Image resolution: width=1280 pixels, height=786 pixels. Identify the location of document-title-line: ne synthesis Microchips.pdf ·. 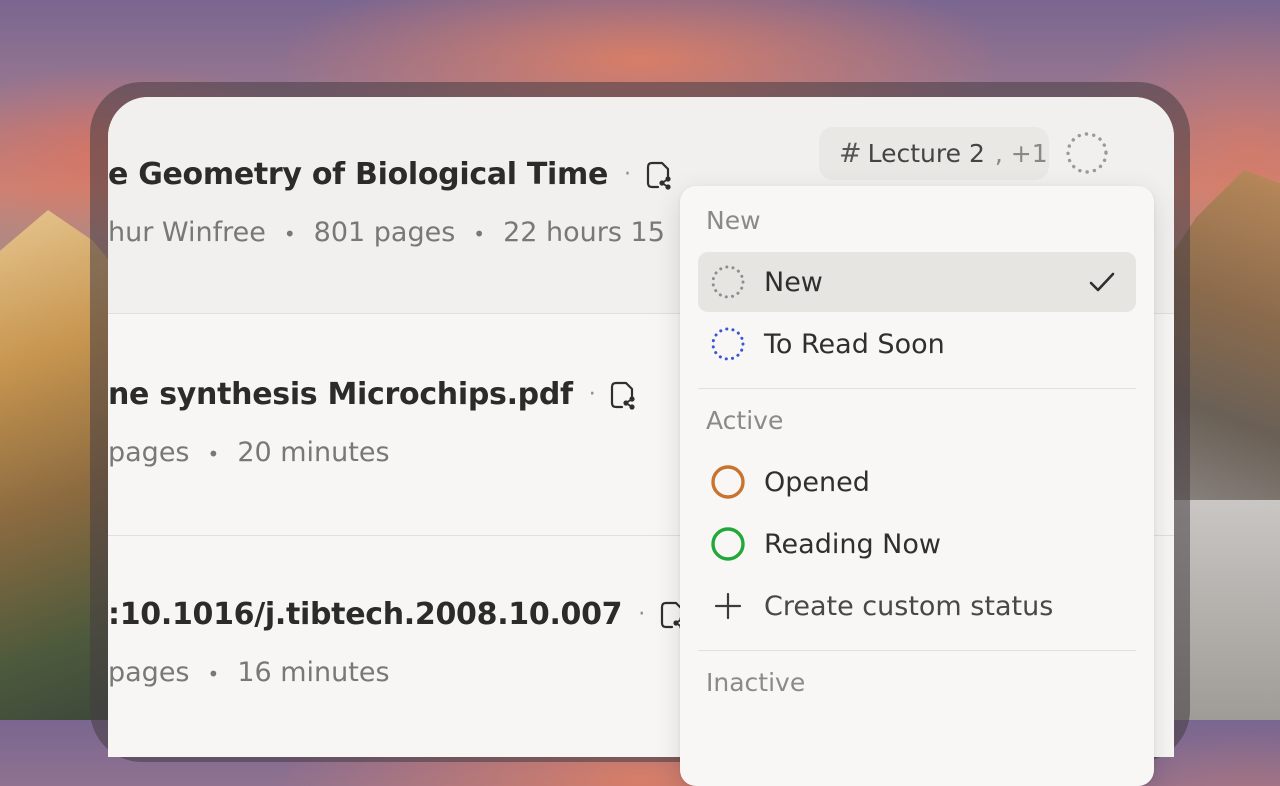
(372, 394).